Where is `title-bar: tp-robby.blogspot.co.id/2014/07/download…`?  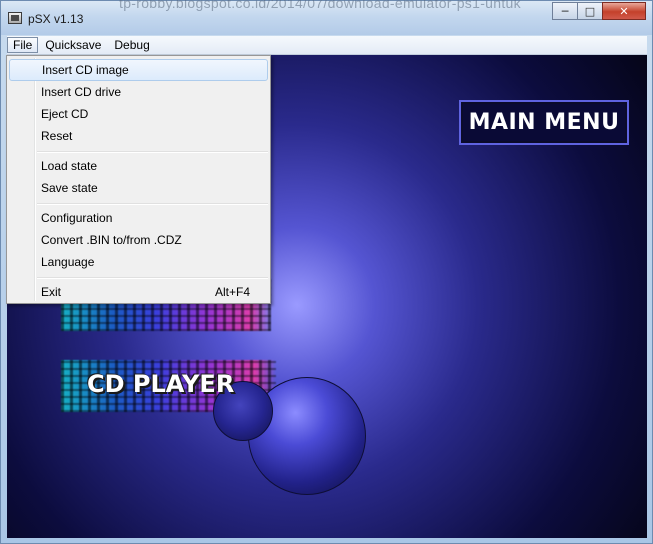
title-bar: tp-robby.blogspot.co.id/2014/07/download… is located at coordinates (326, 17).